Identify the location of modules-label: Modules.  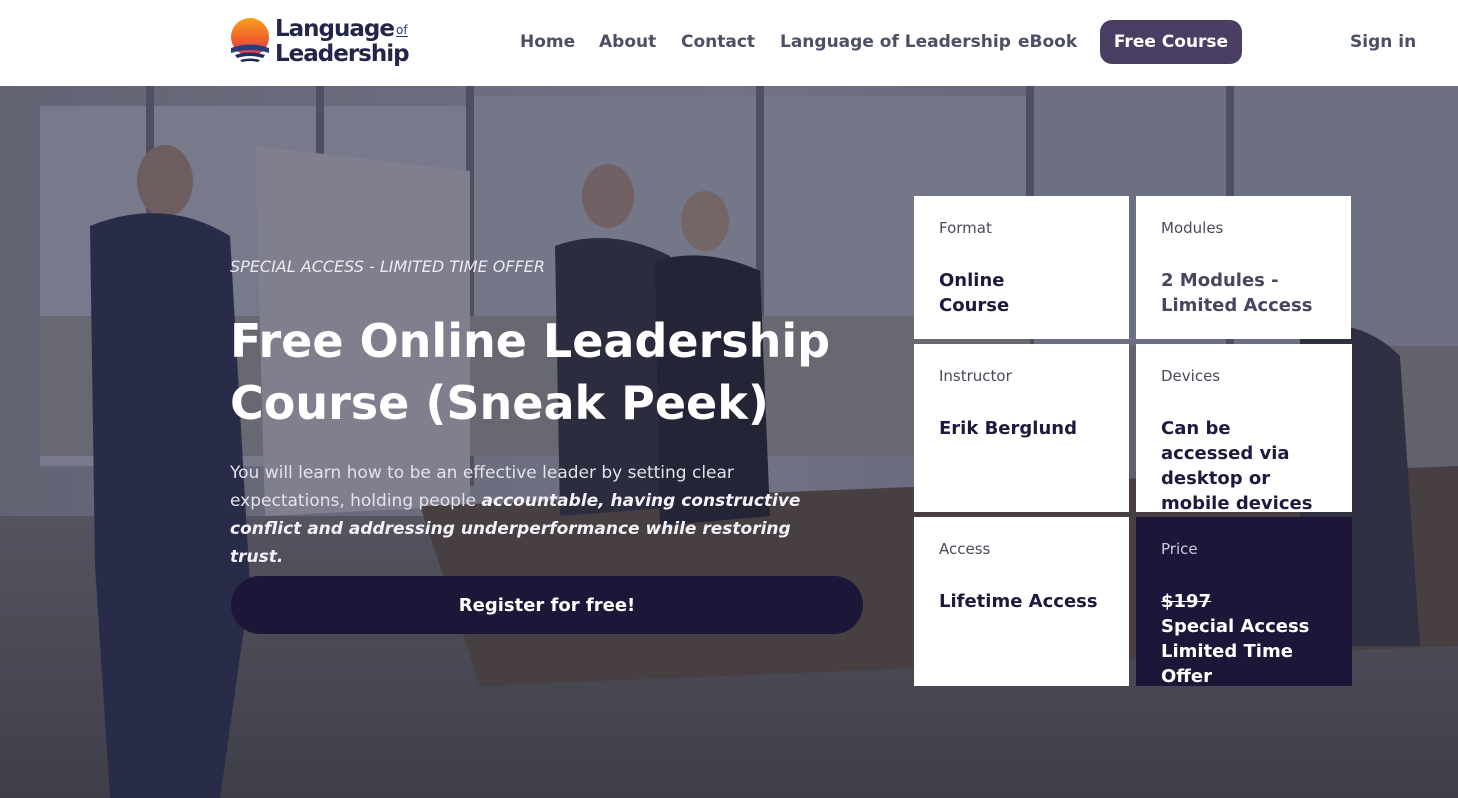
(1192, 228).